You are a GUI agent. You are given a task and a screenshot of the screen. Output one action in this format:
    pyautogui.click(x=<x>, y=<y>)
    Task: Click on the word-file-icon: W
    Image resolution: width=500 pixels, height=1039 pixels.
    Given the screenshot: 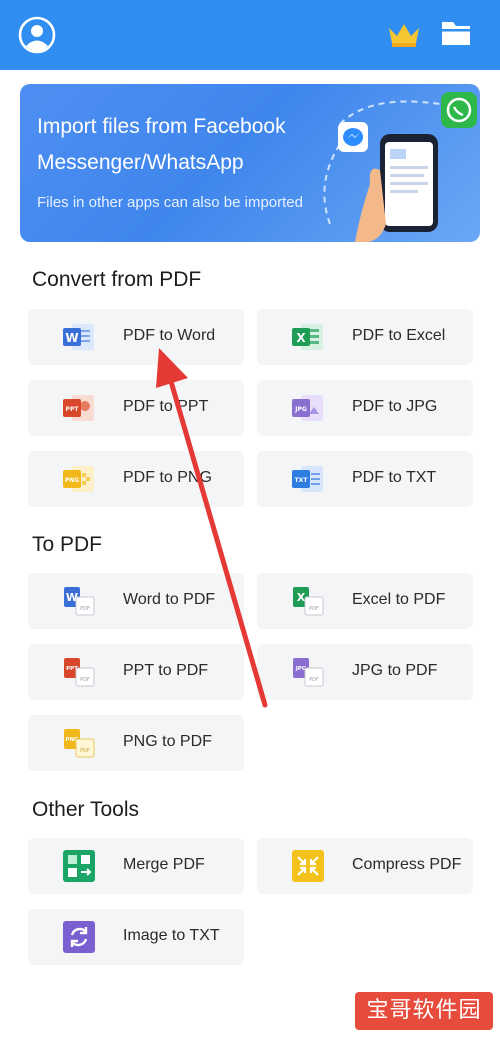 What is the action you would take?
    pyautogui.click(x=78, y=337)
    